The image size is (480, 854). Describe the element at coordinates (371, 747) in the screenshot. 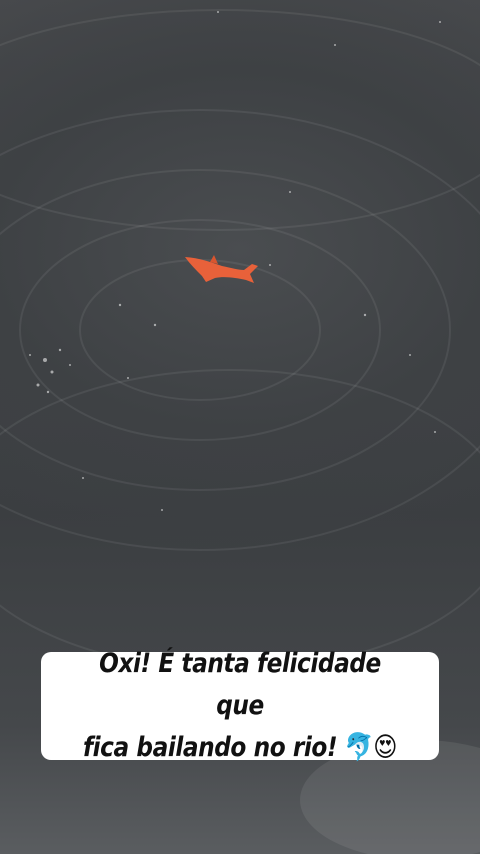

I see `dolphin-heart-eyes-emoji: 🐬😍` at that location.